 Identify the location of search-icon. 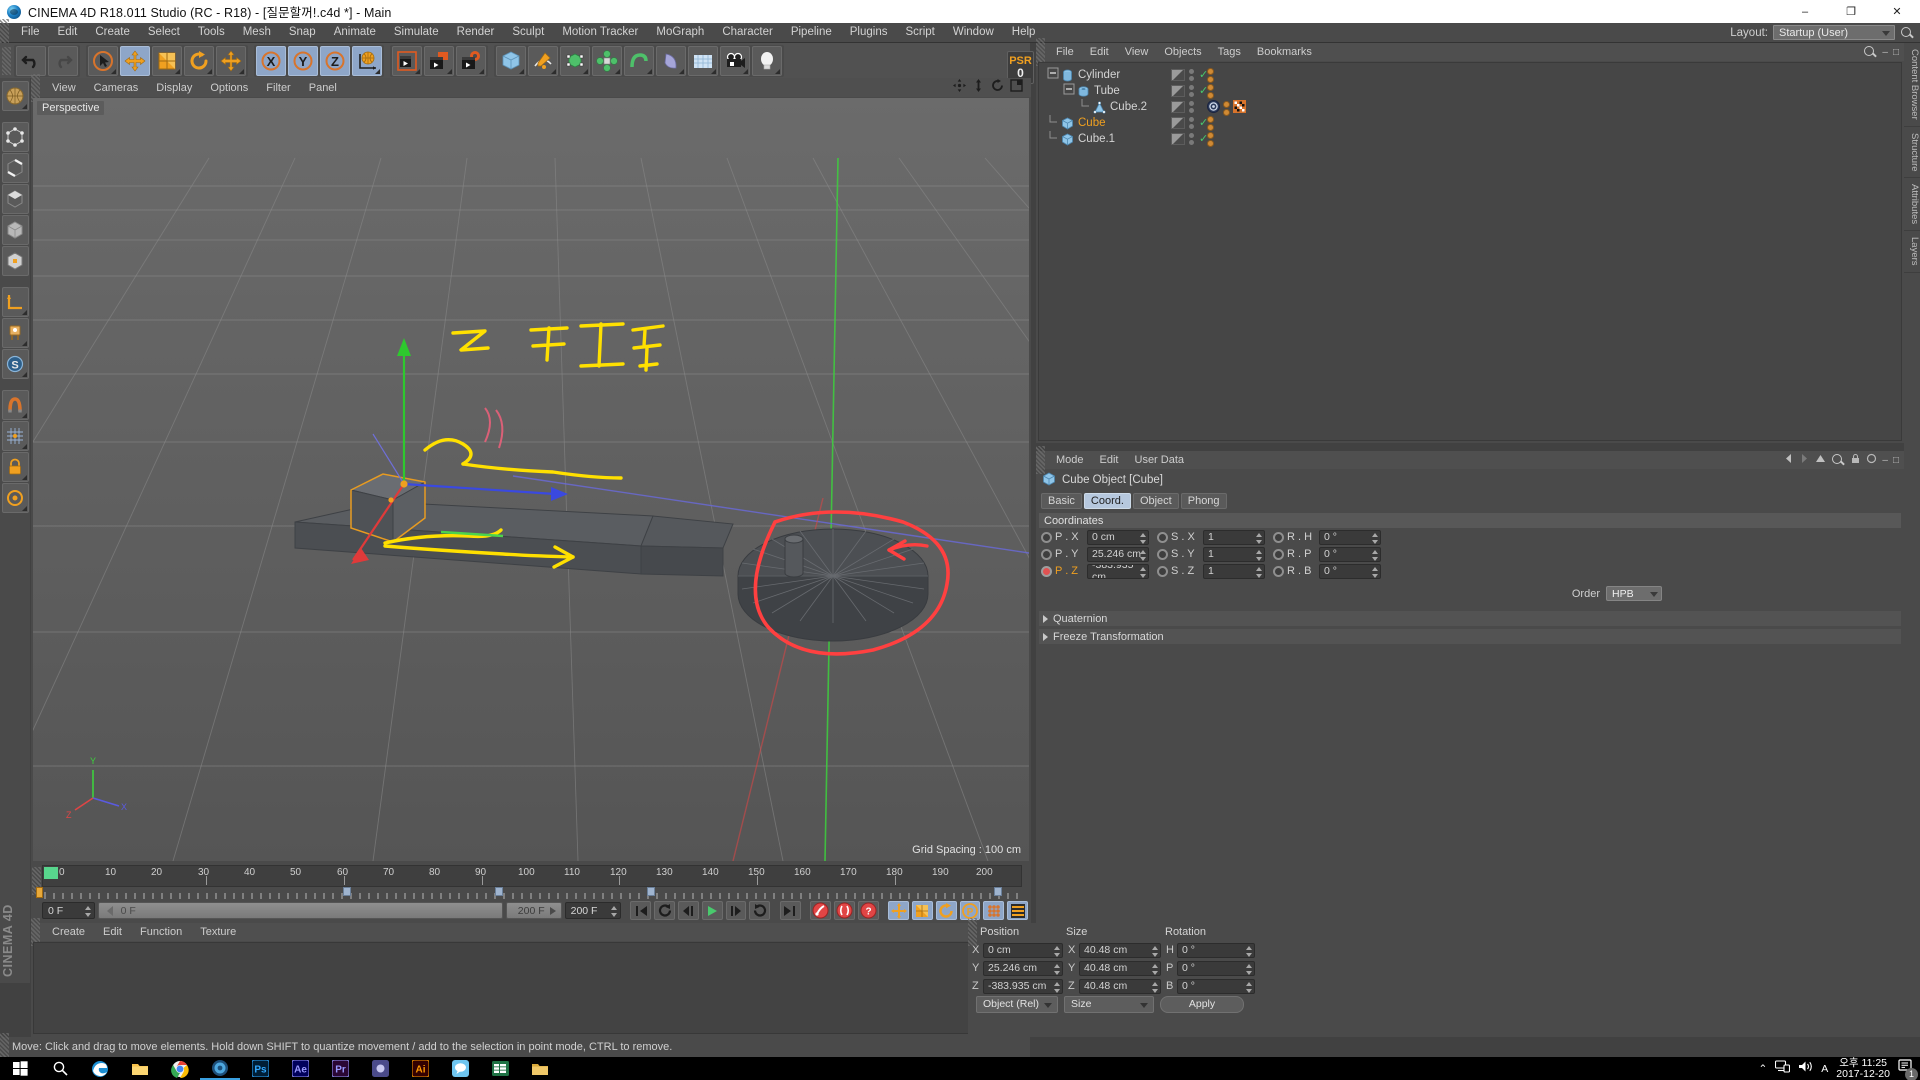
(1907, 33).